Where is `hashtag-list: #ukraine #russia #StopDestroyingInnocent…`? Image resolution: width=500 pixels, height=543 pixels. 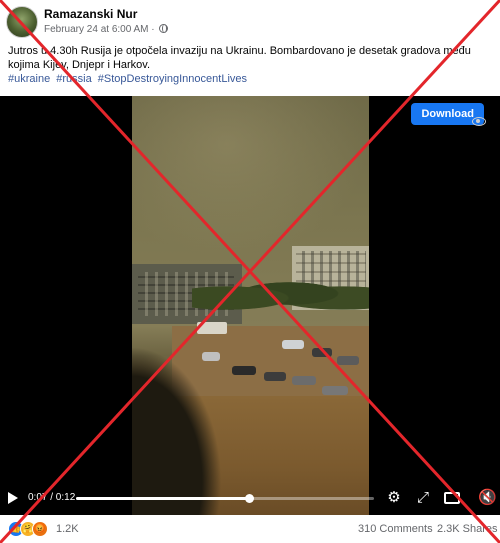
hashtag-list: #ukraine #russia #StopDestroyingInnocent… is located at coordinates (129, 79).